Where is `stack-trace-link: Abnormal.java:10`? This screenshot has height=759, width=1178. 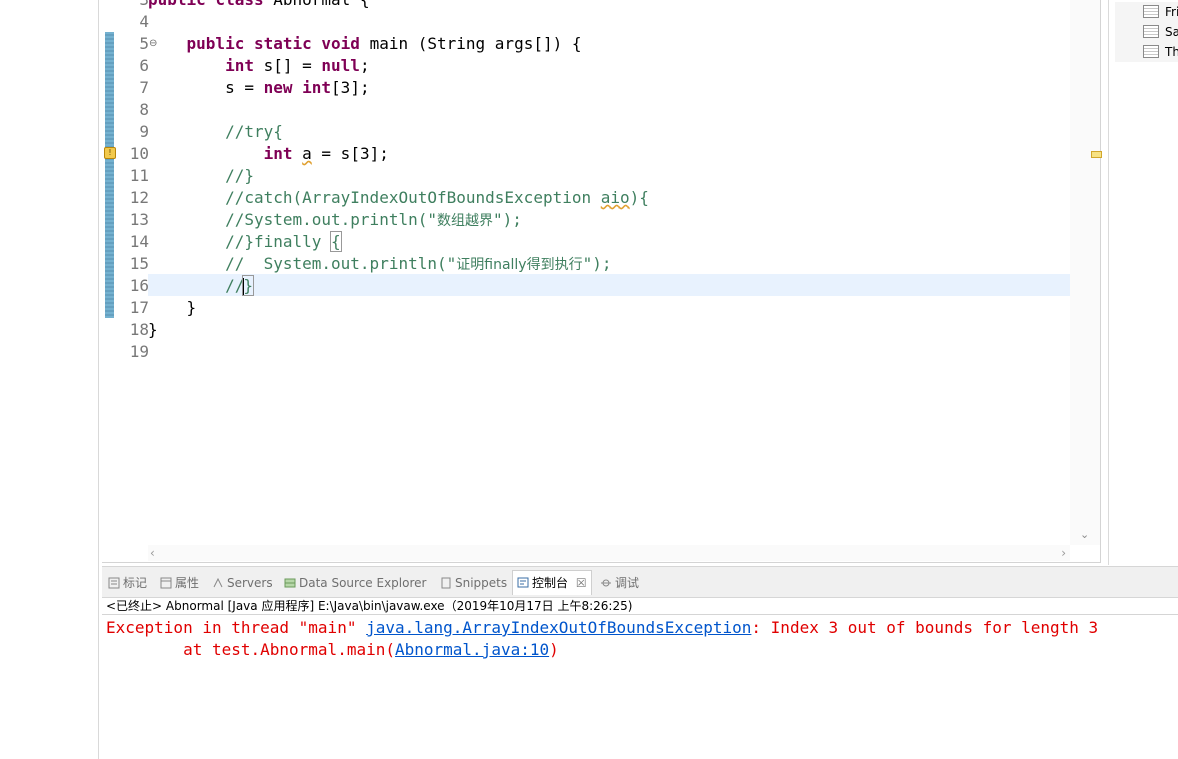
stack-trace-link: Abnormal.java:10 is located at coordinates (472, 649).